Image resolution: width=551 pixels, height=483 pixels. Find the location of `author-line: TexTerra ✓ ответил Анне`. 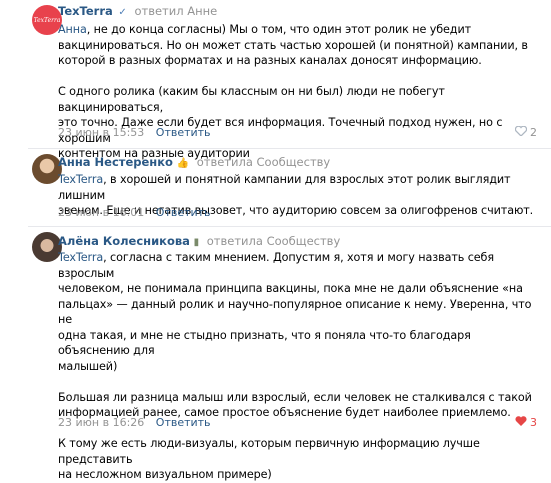

author-line: TexTerra ✓ ответил Анне is located at coordinates (137, 12).